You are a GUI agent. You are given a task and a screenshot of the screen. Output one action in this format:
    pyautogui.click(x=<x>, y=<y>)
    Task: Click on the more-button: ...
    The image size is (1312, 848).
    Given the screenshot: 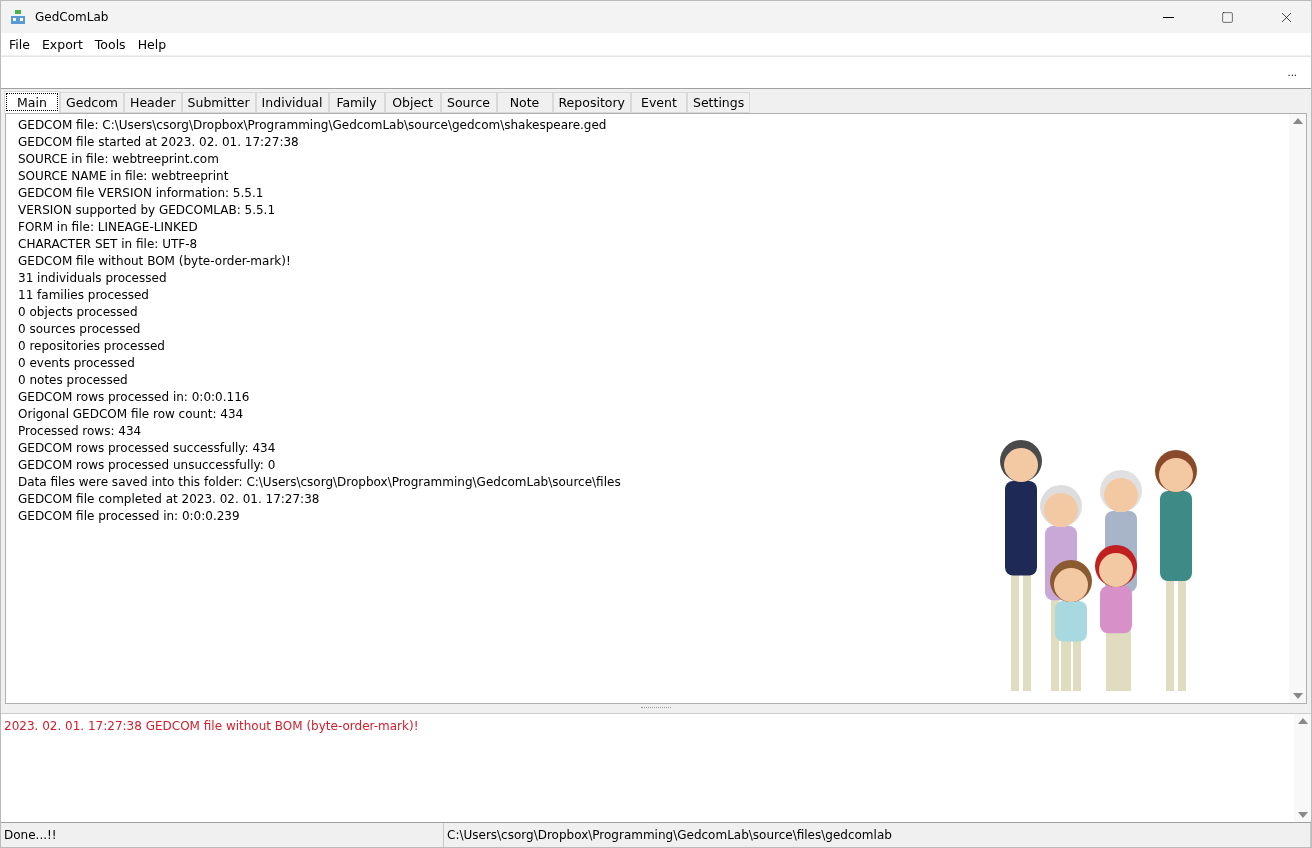 What is the action you would take?
    pyautogui.click(x=1292, y=72)
    